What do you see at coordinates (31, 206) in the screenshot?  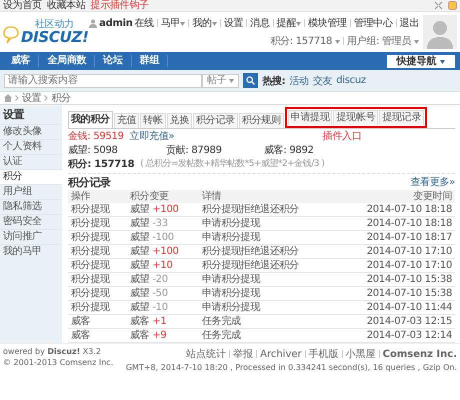 I see `sidebar-item: 隐私筛选` at bounding box center [31, 206].